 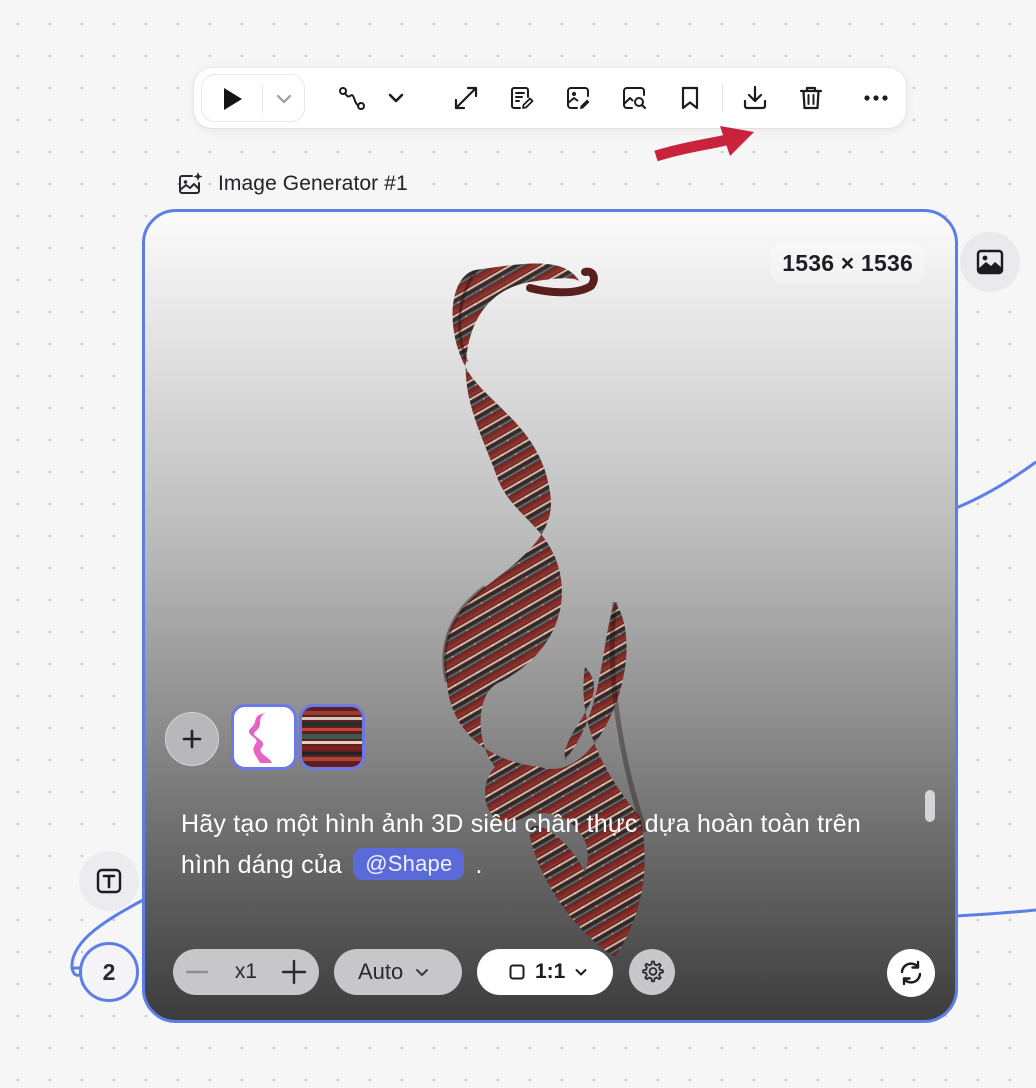 I want to click on text-input-handle, so click(x=109, y=881).